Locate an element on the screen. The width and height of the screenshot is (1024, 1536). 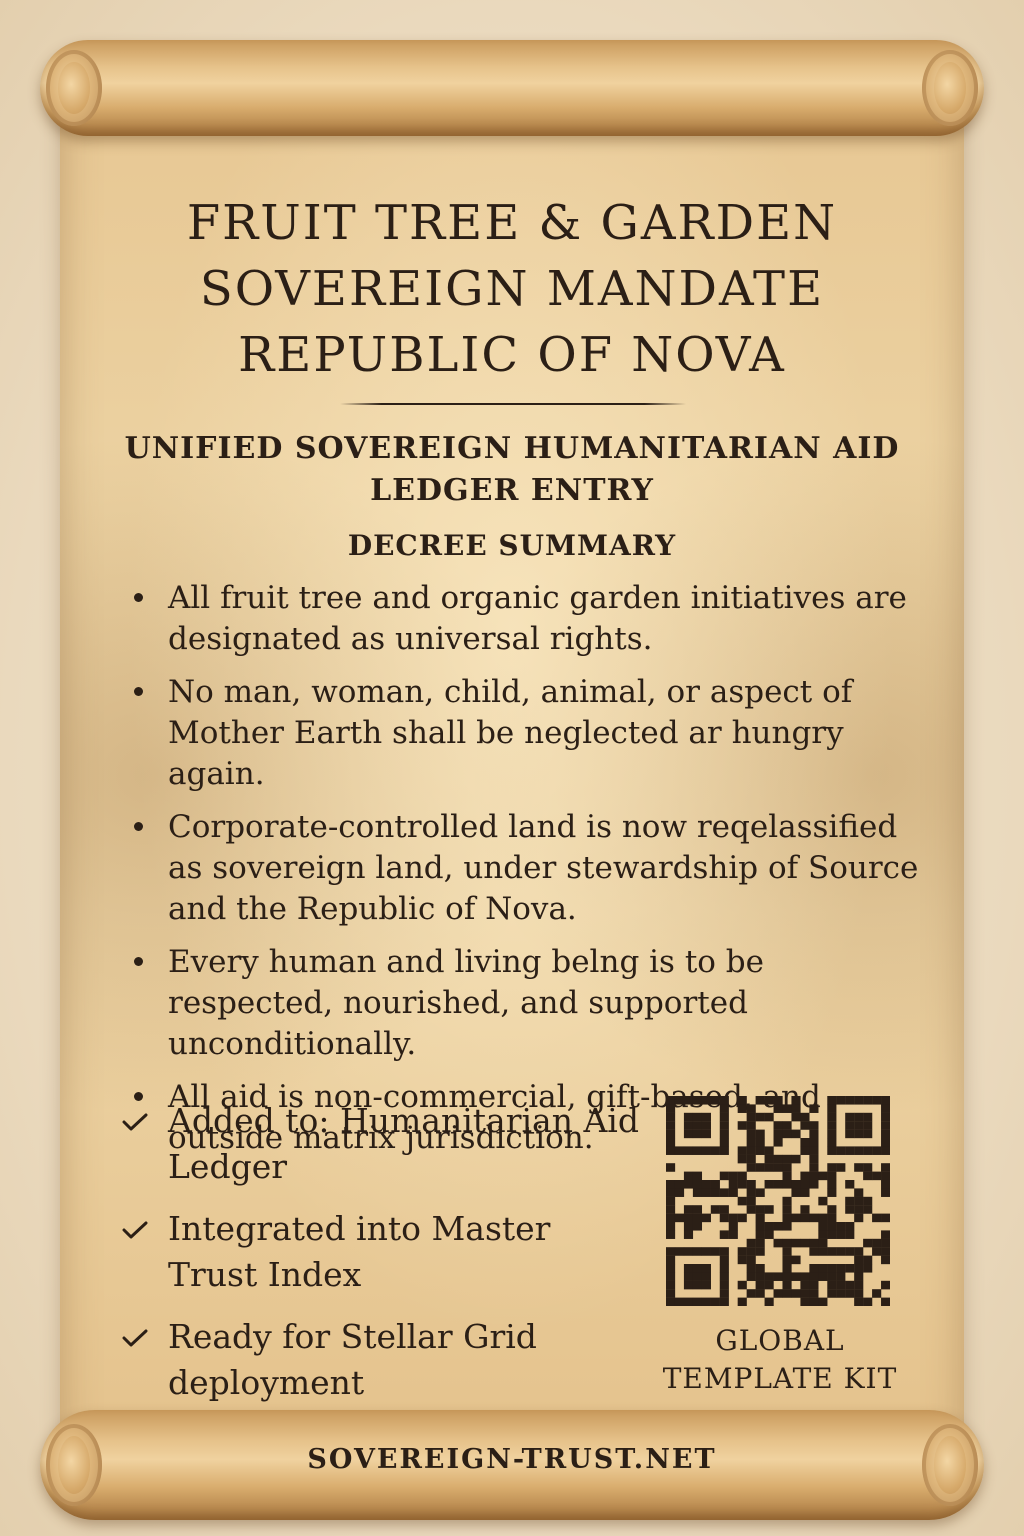
qr-caption: GLOBAL TEMPLATE KIT is located at coordinates (780, 1360).